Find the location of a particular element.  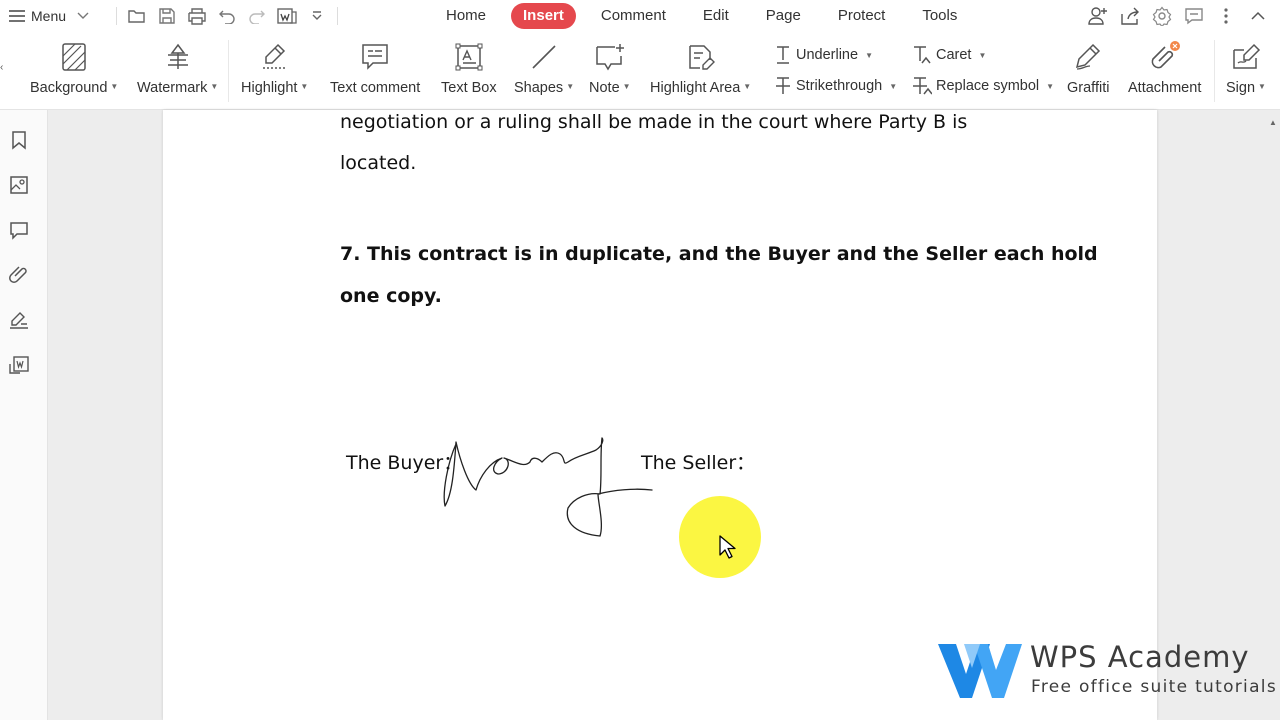

quick-access-toolbar is located at coordinates (227, 16).